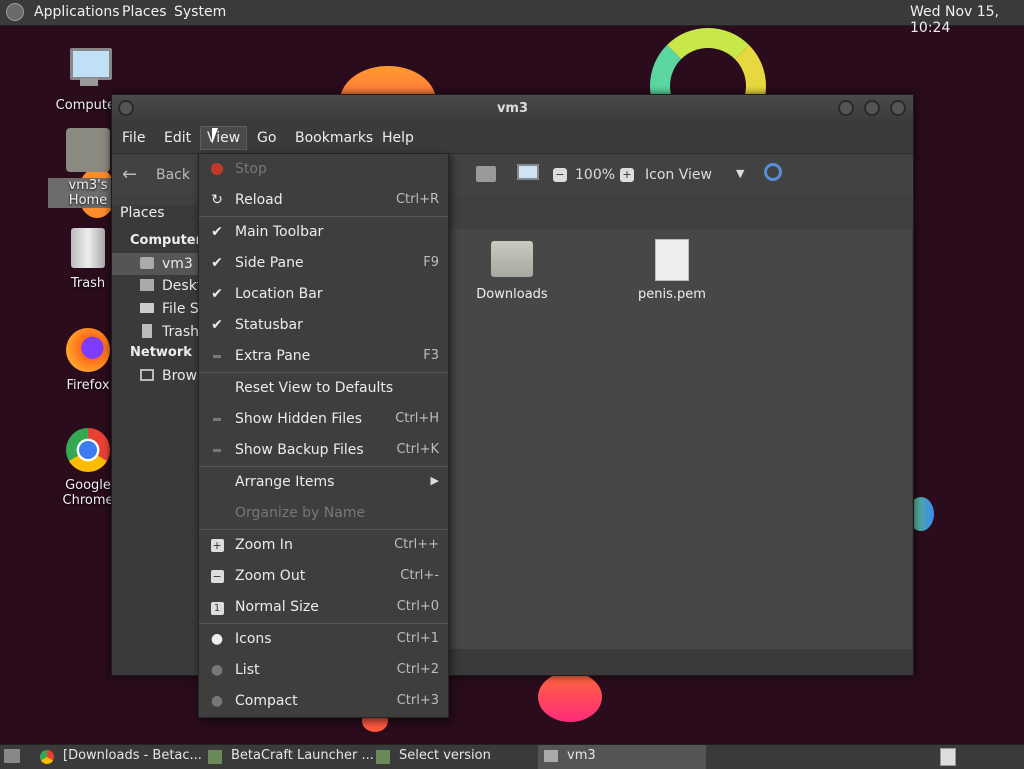 The height and width of the screenshot is (769, 1024). I want to click on window-titlebar: vm3, so click(512, 109).